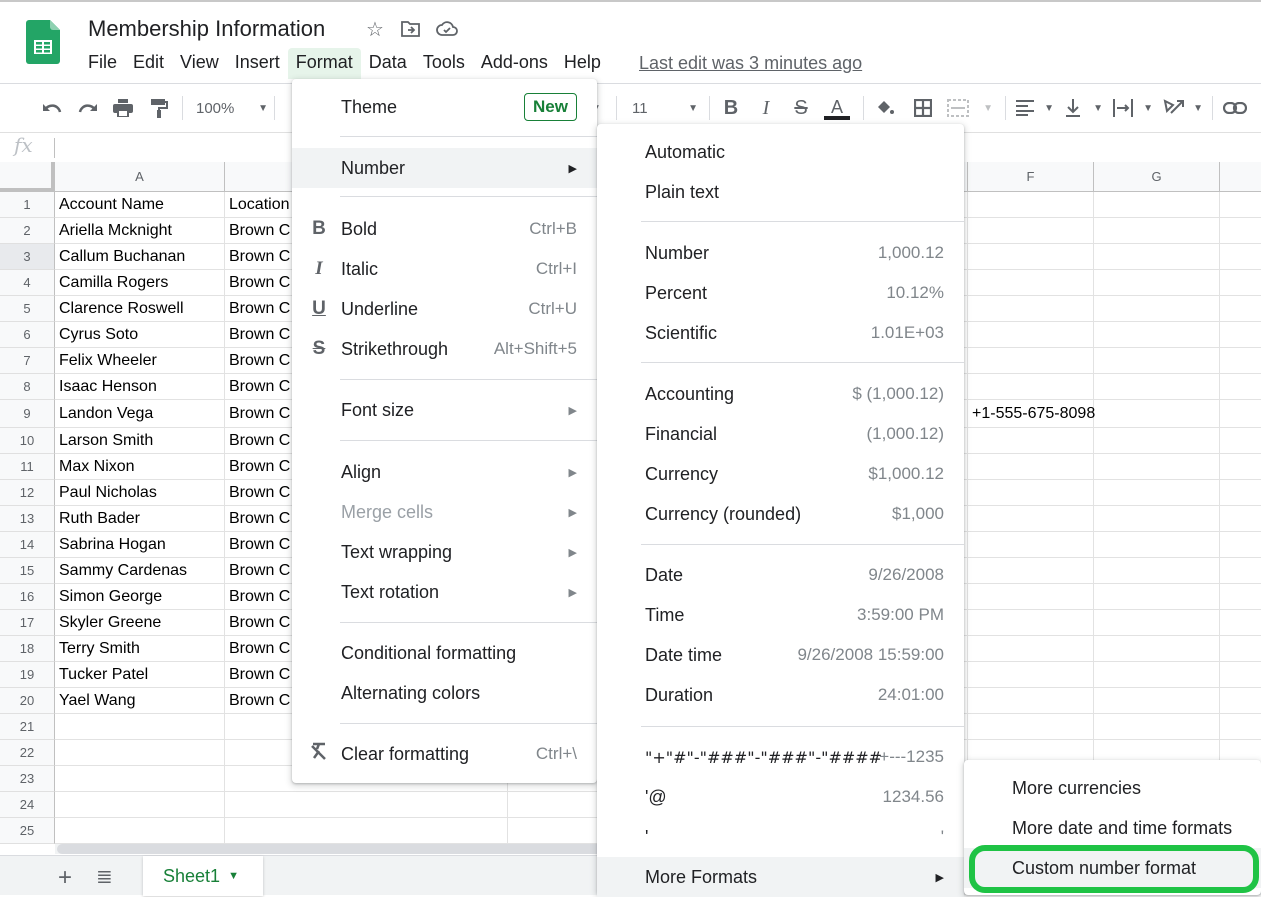 Image resolution: width=1261 pixels, height=897 pixels. I want to click on cloud-saved-icon, so click(447, 29).